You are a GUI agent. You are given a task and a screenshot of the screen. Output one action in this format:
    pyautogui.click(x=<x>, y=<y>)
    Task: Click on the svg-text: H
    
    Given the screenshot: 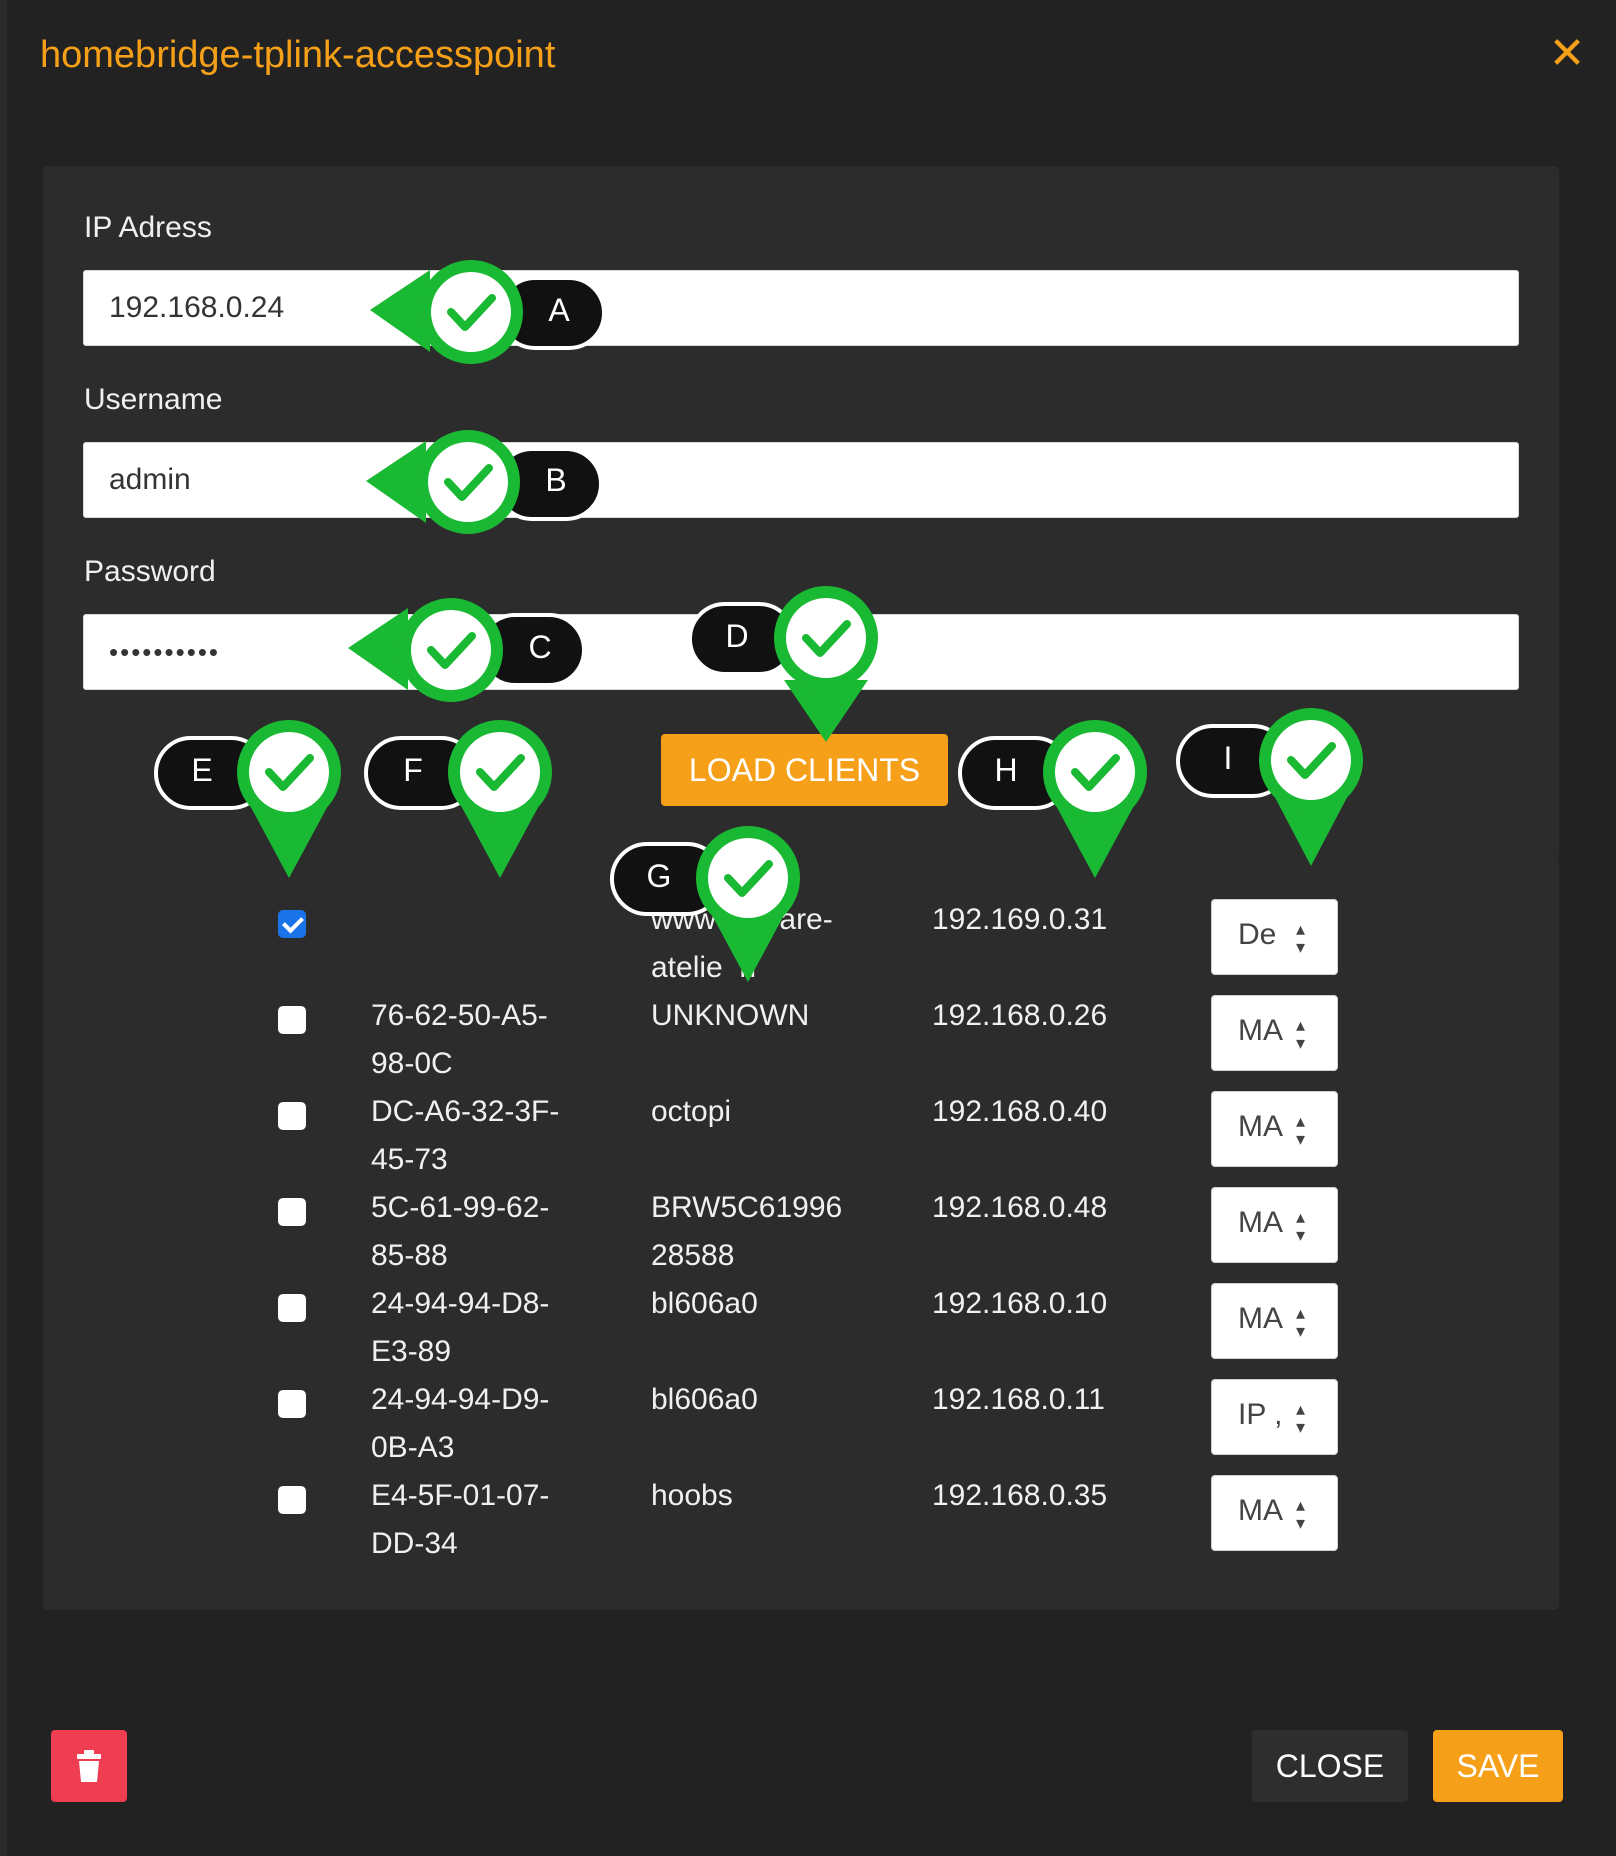 What is the action you would take?
    pyautogui.click(x=1005, y=770)
    